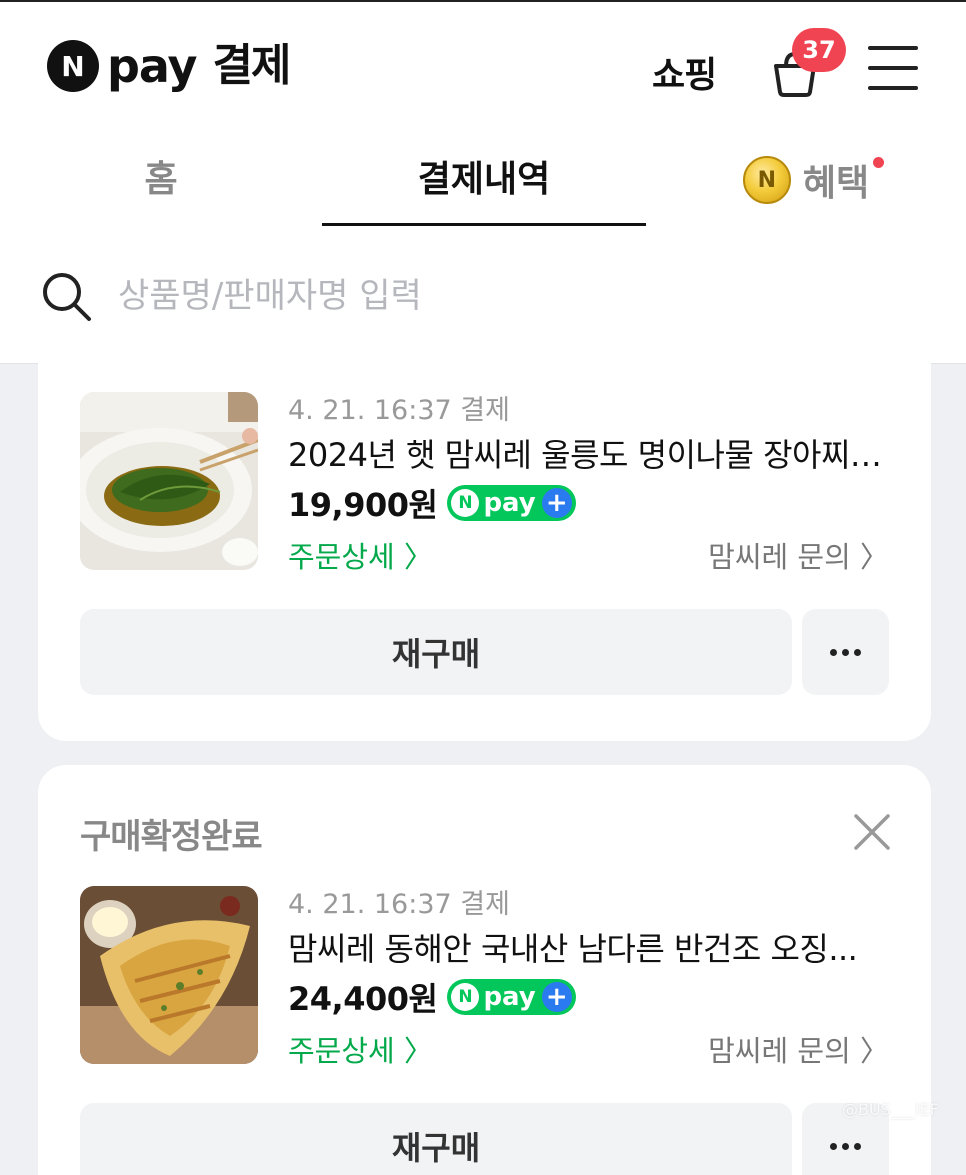  Describe the element at coordinates (845, 652) in the screenshot. I see `more-options-icon` at that location.